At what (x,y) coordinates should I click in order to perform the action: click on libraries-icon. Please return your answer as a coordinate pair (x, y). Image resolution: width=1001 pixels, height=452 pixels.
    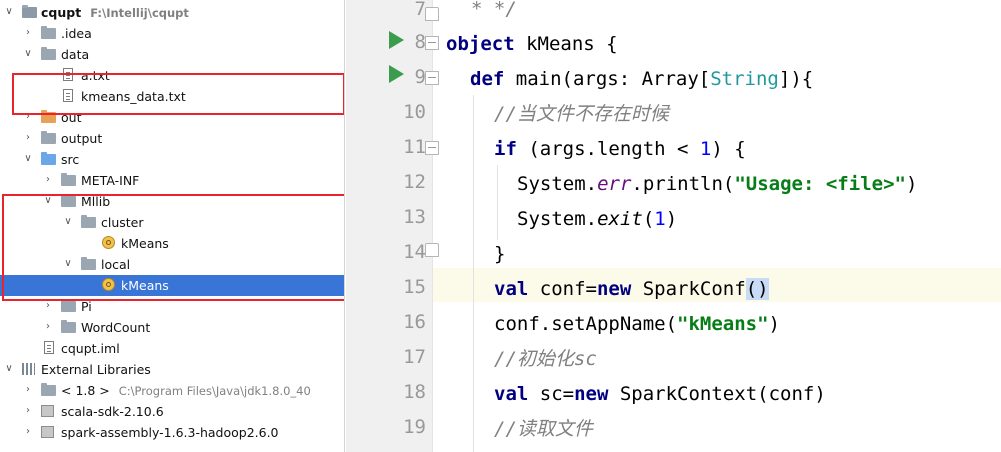
    Looking at the image, I should click on (29, 369).